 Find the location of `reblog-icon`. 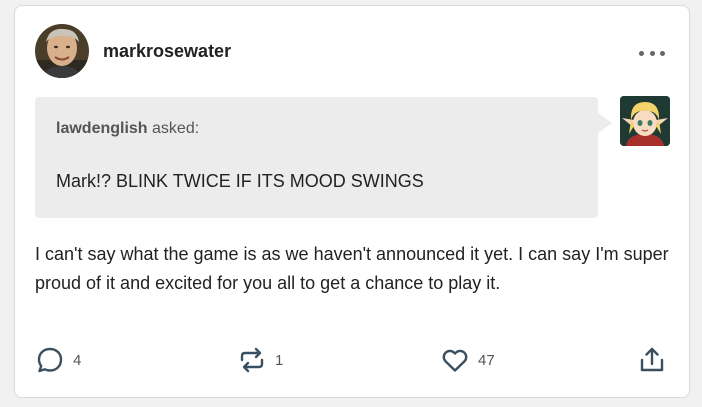

reblog-icon is located at coordinates (252, 360).